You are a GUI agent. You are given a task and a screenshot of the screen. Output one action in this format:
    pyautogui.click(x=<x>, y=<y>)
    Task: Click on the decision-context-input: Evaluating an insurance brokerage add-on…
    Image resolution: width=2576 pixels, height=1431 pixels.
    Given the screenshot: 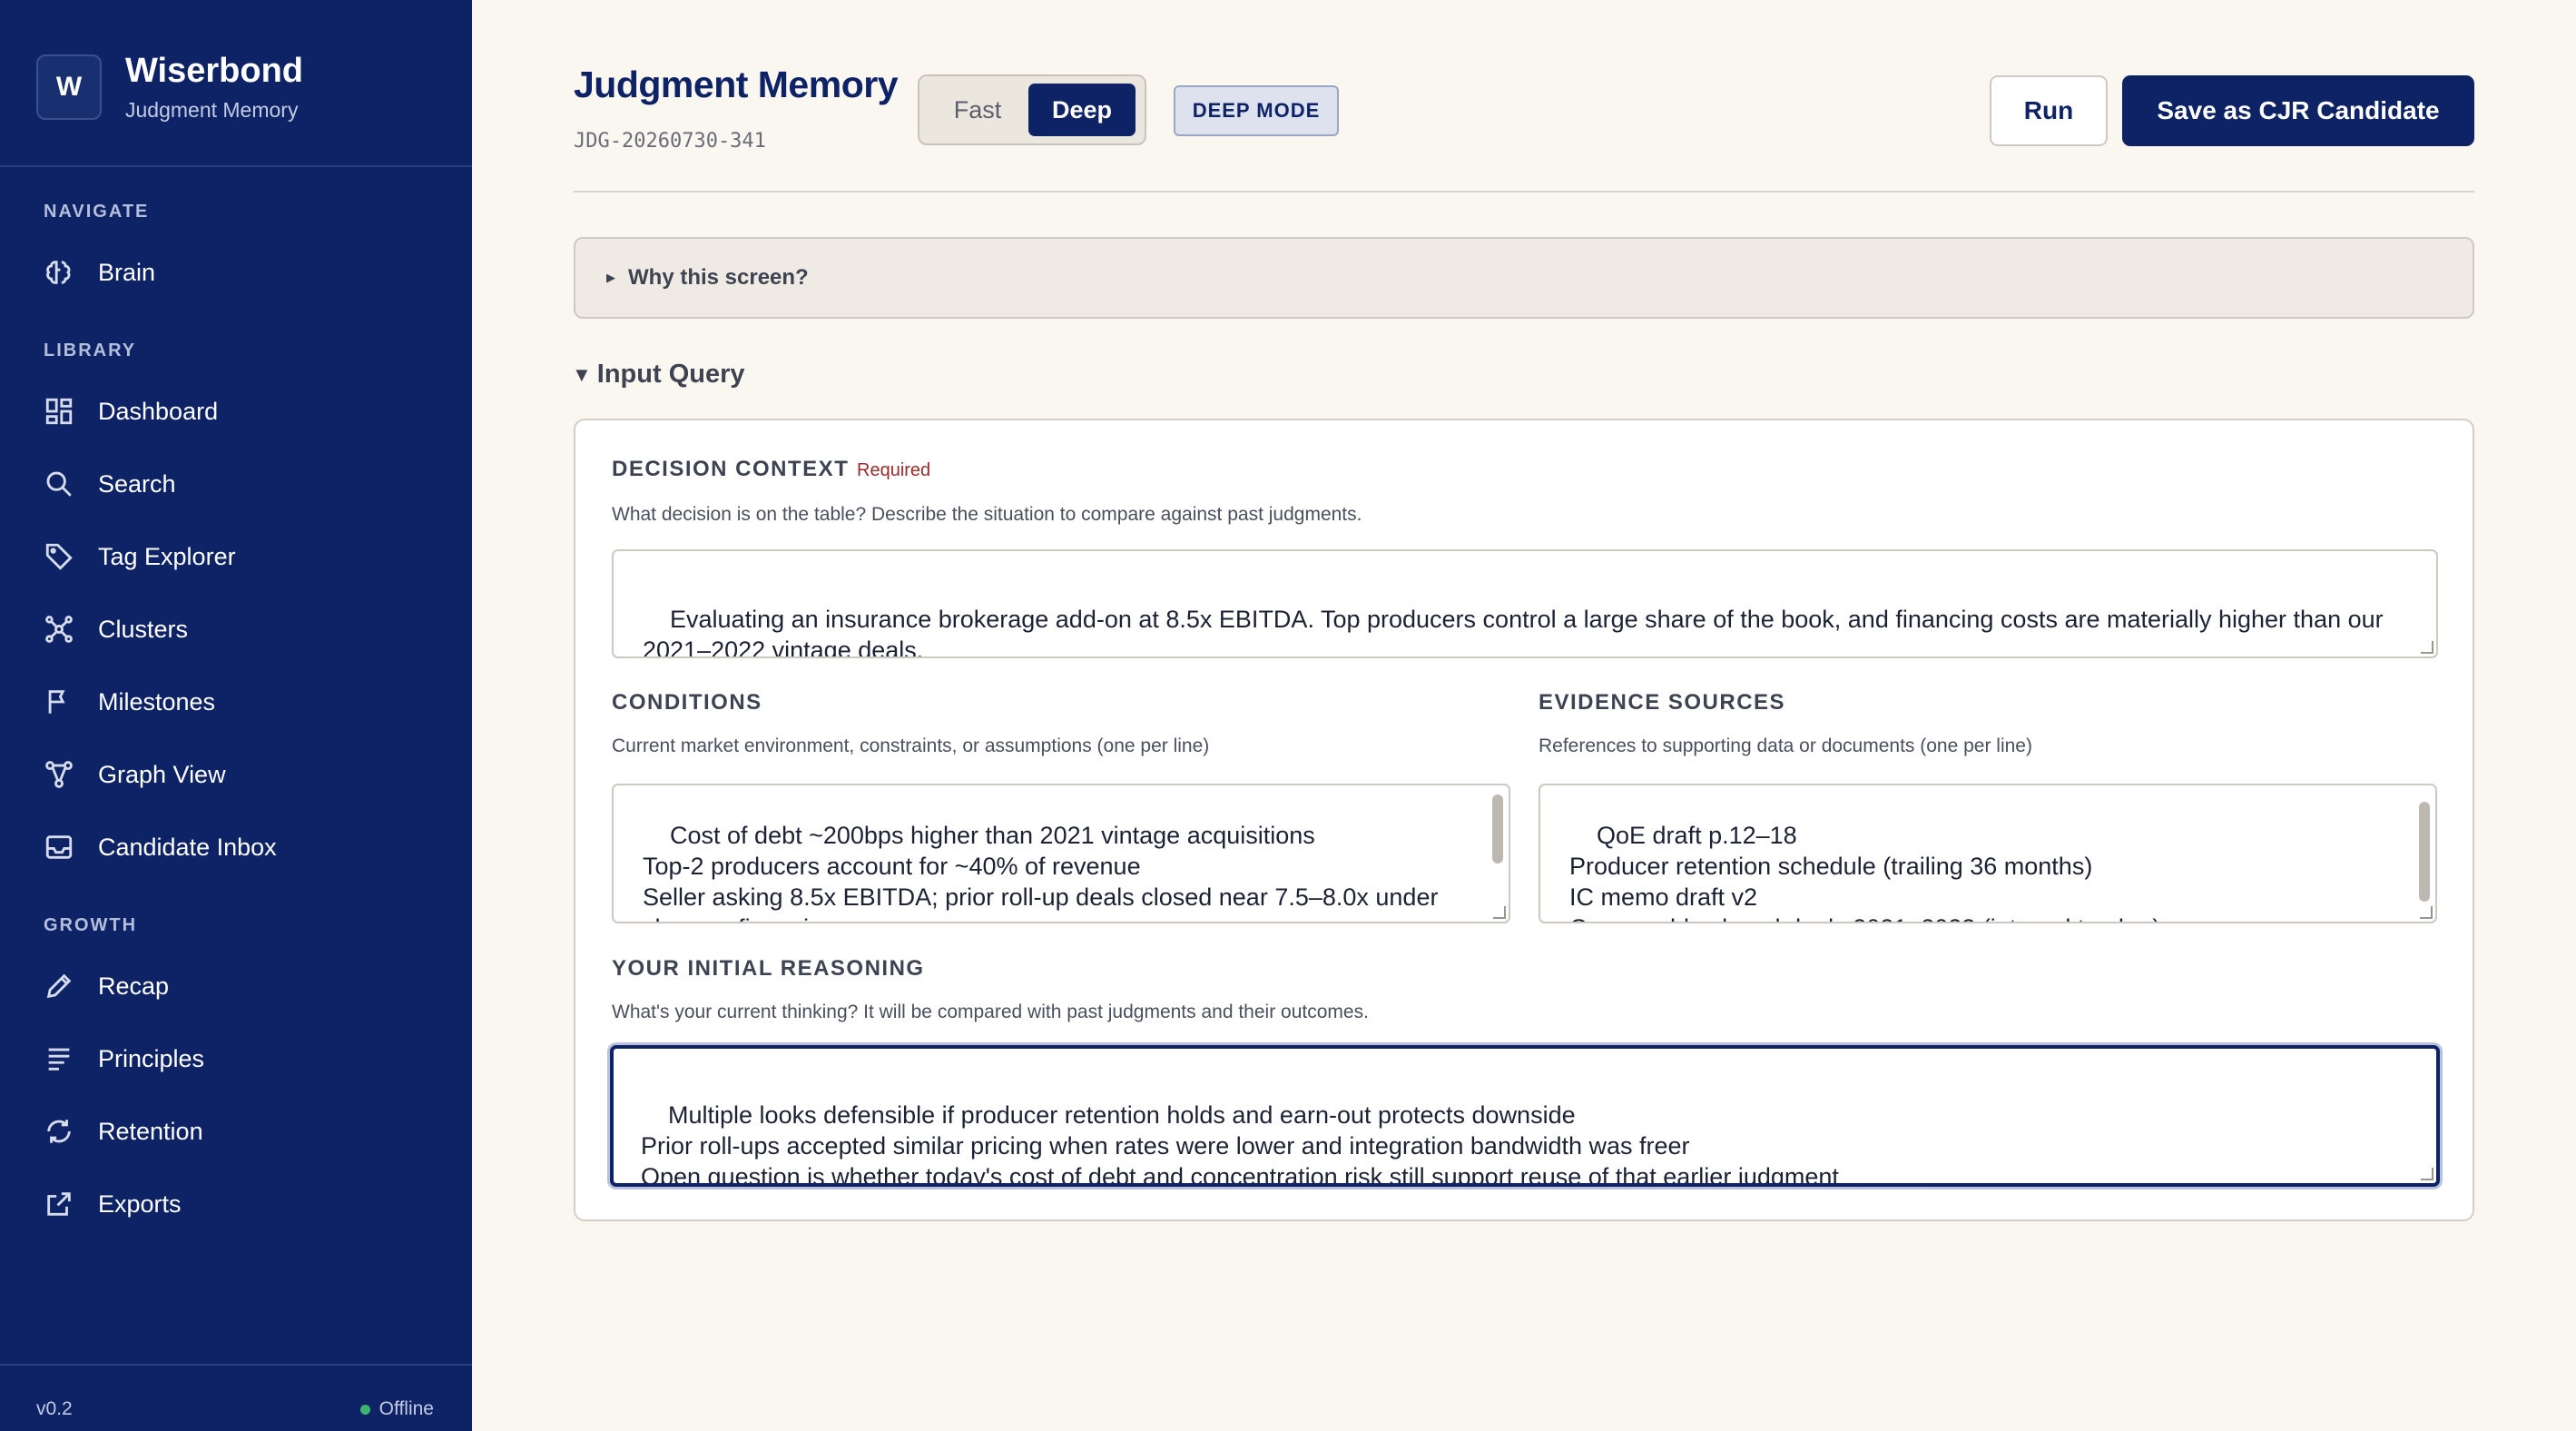 What is the action you would take?
    pyautogui.click(x=1525, y=603)
    